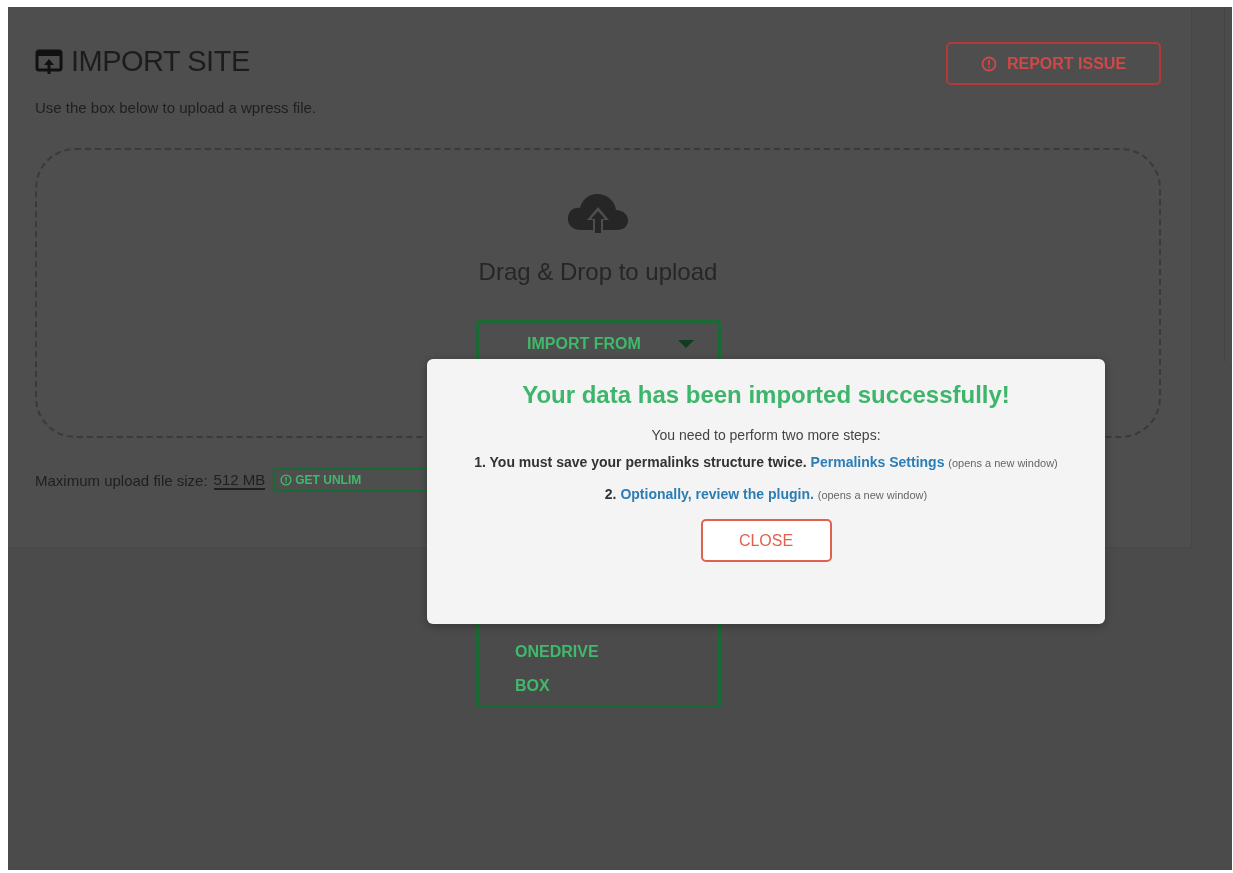 Image resolution: width=1233 pixels, height=873 pixels. Describe the element at coordinates (766, 494) in the screenshot. I see `step-text: 2. Optionally, review the plugin. (opens a new window)` at that location.